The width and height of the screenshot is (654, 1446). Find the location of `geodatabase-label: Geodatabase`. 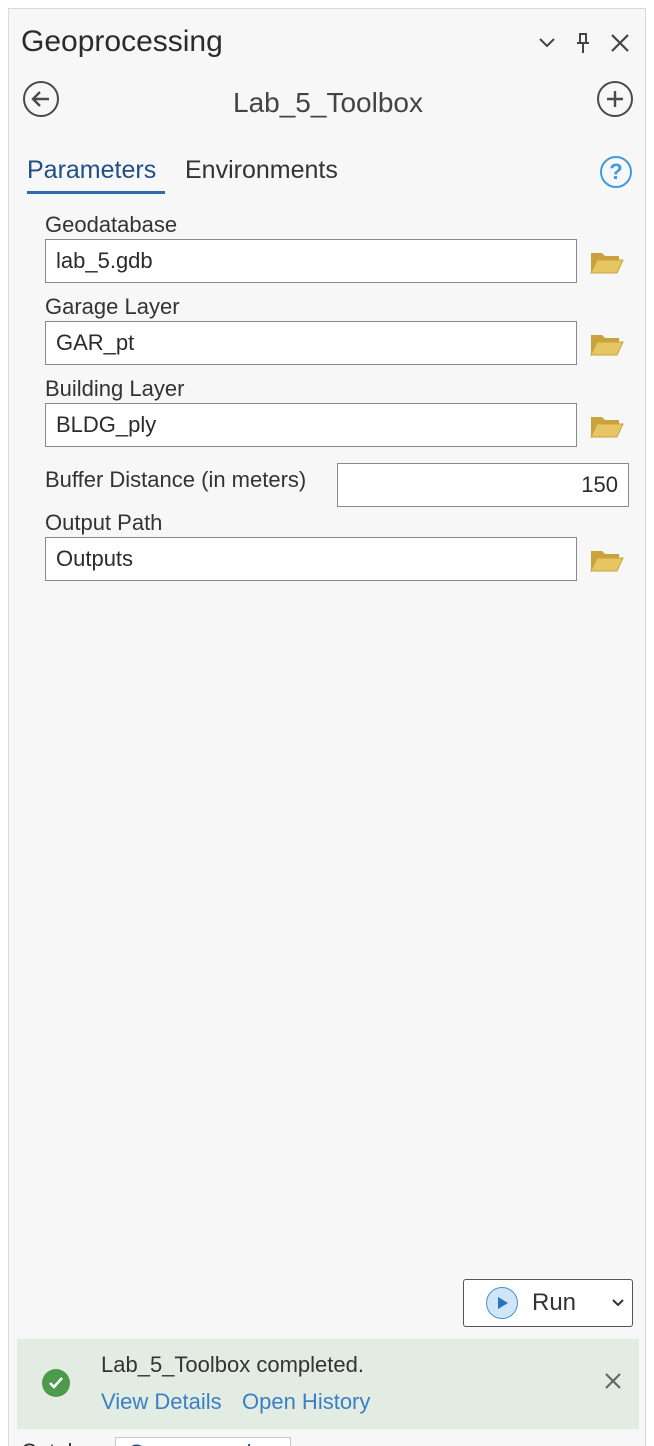

geodatabase-label: Geodatabase is located at coordinates (111, 224).